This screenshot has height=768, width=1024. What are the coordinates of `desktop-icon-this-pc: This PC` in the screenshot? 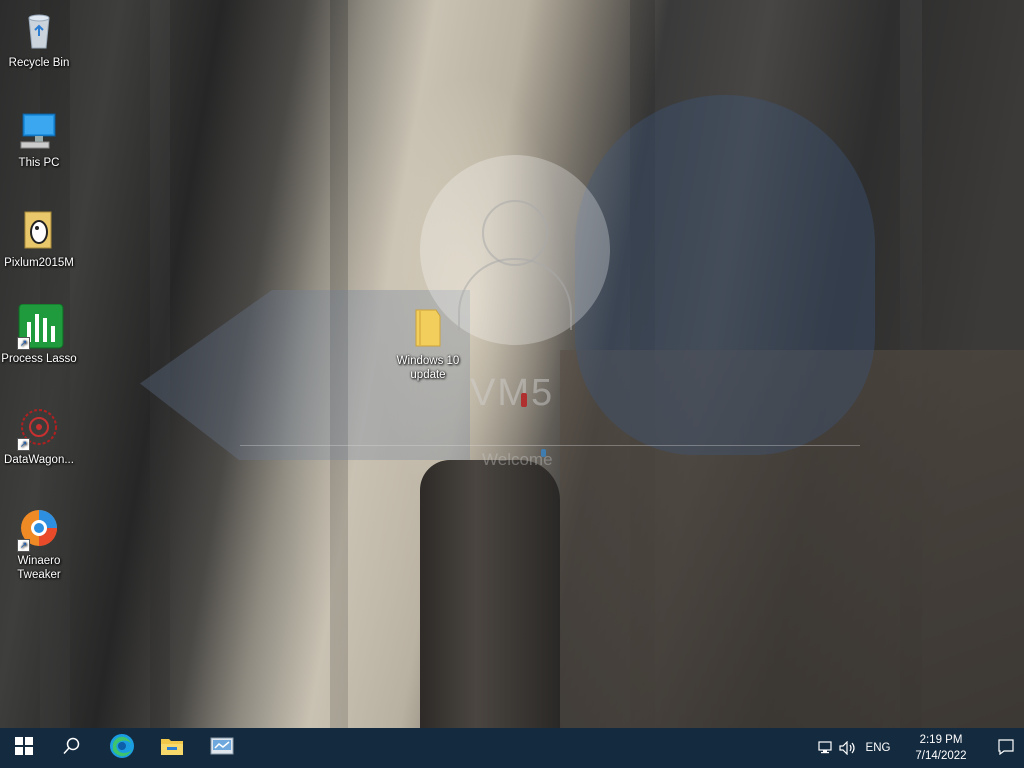 It's located at (39, 139).